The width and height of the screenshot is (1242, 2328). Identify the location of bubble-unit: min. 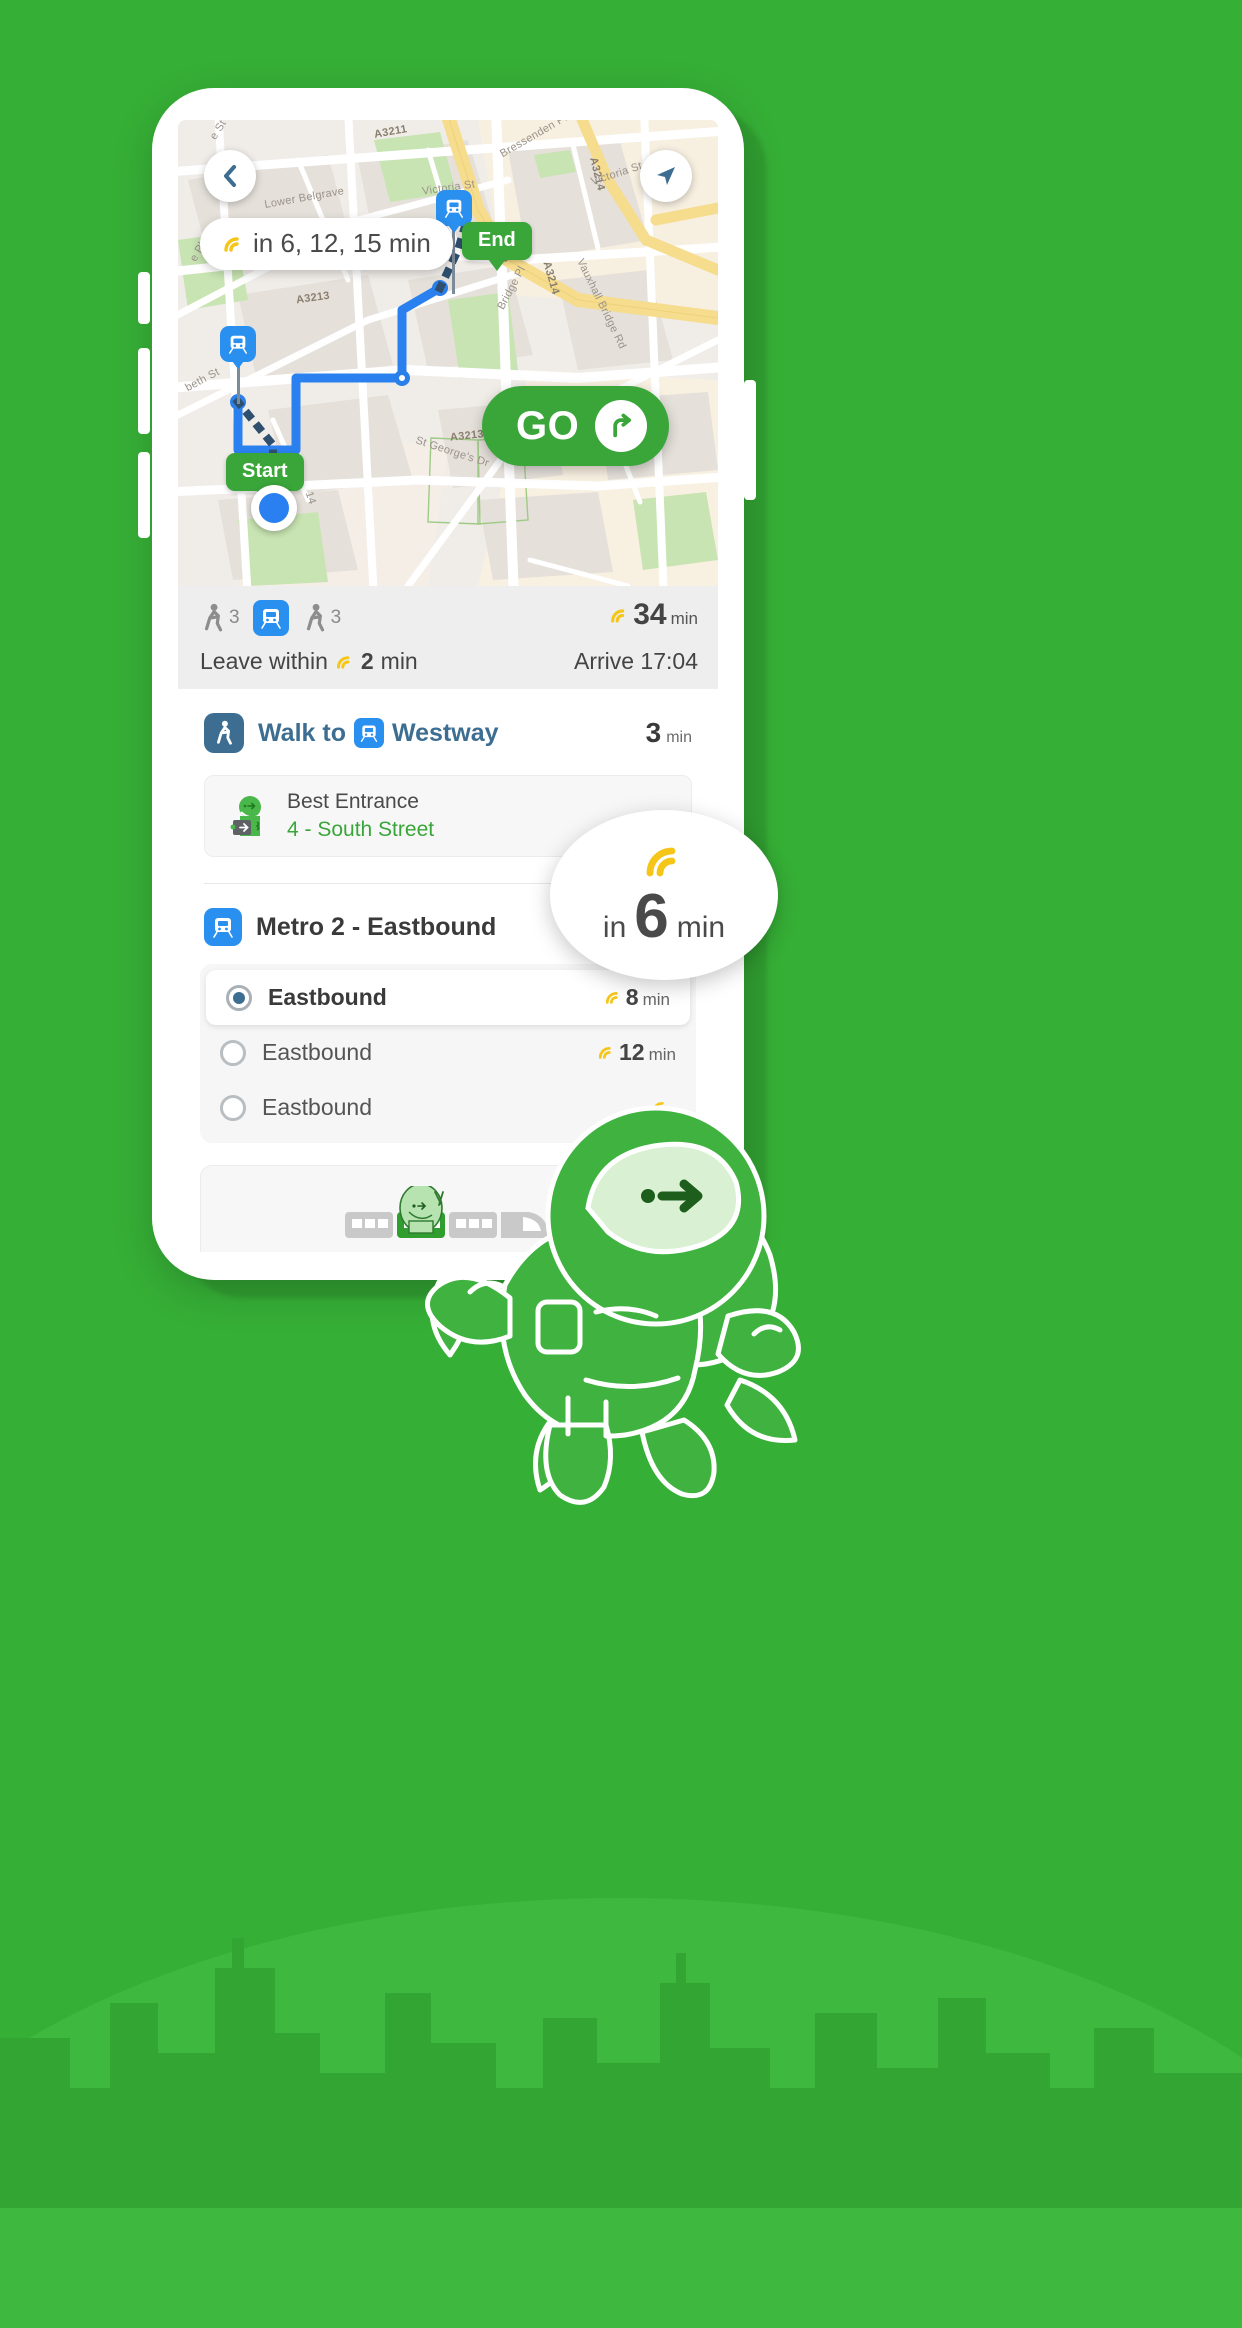
(701, 927).